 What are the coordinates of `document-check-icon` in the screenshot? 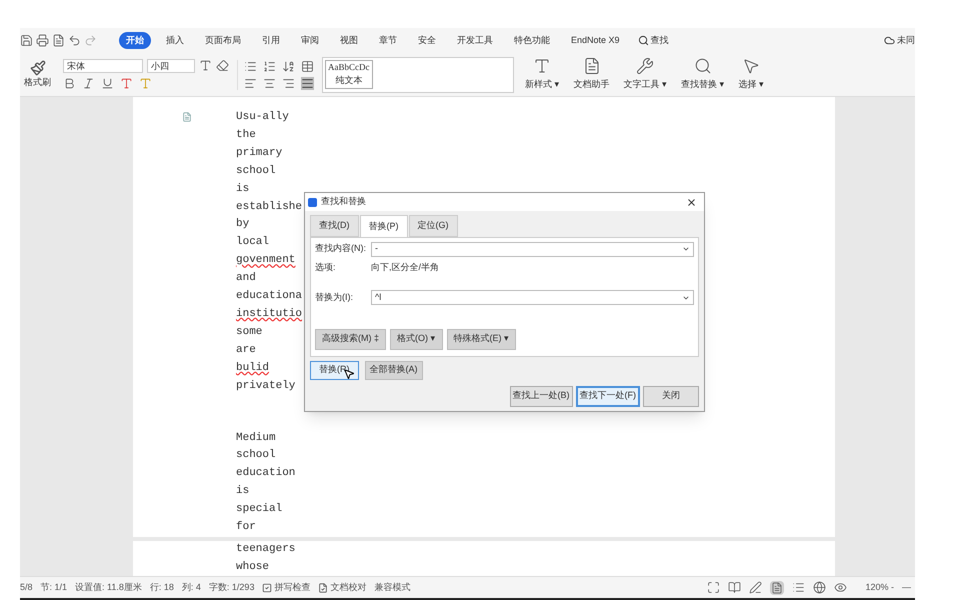 It's located at (323, 587).